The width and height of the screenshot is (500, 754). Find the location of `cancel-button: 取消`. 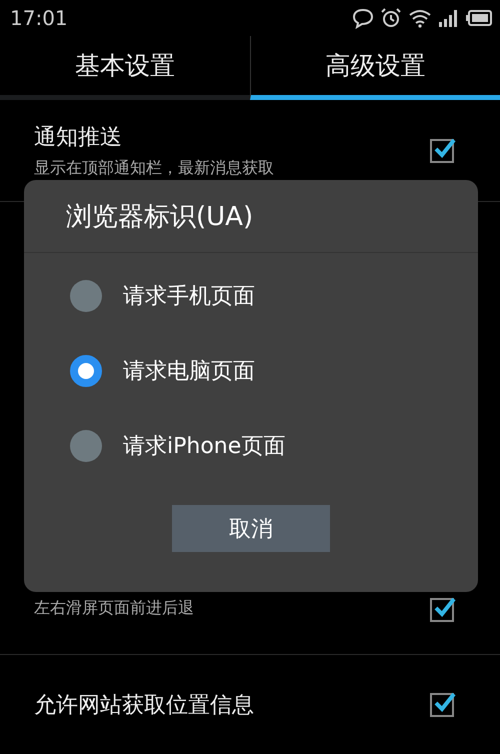

cancel-button: 取消 is located at coordinates (251, 528).